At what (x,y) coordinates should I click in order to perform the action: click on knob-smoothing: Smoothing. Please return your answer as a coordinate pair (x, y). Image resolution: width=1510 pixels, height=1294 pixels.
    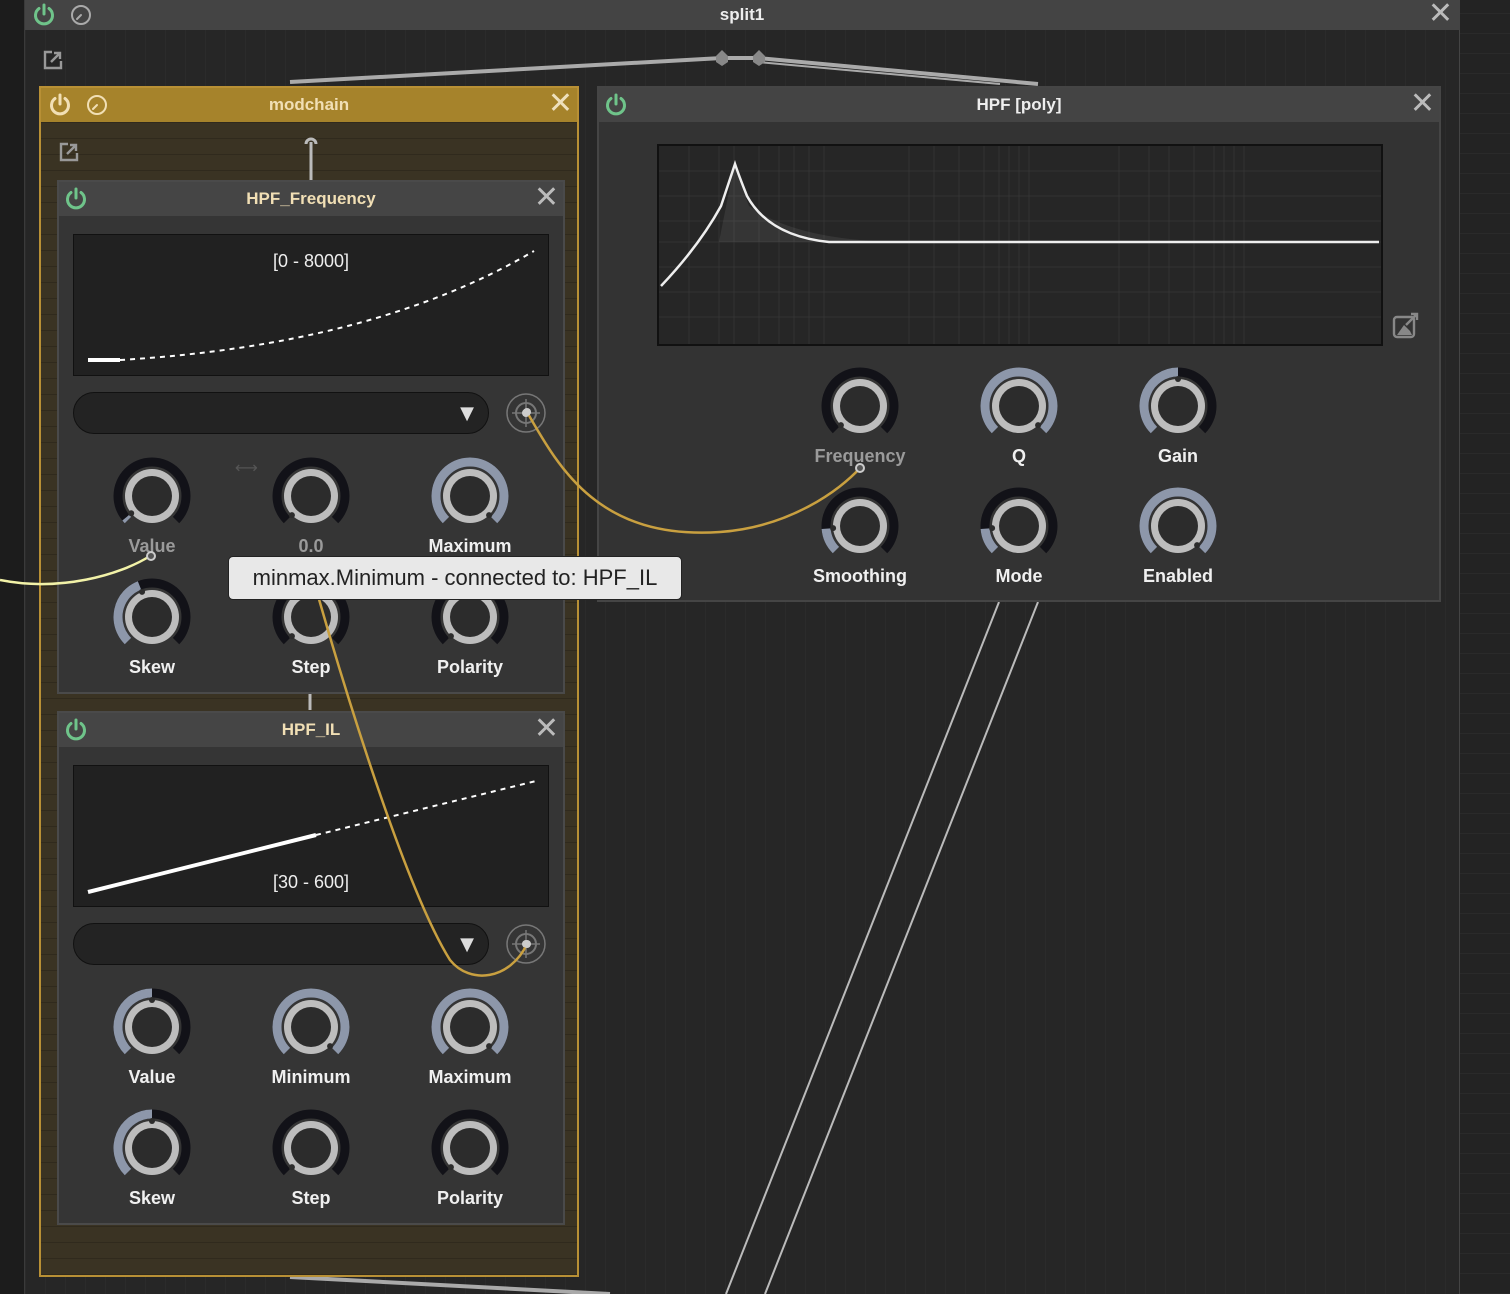
    Looking at the image, I should click on (860, 546).